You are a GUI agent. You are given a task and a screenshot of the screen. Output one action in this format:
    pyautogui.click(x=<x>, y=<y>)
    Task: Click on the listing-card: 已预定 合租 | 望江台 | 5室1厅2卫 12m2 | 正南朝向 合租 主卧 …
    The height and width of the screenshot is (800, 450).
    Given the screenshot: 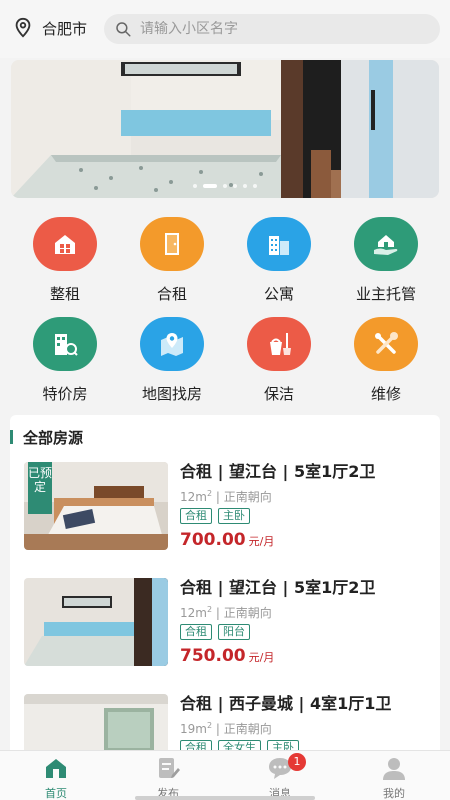 What is the action you would take?
    pyautogui.click(x=229, y=508)
    